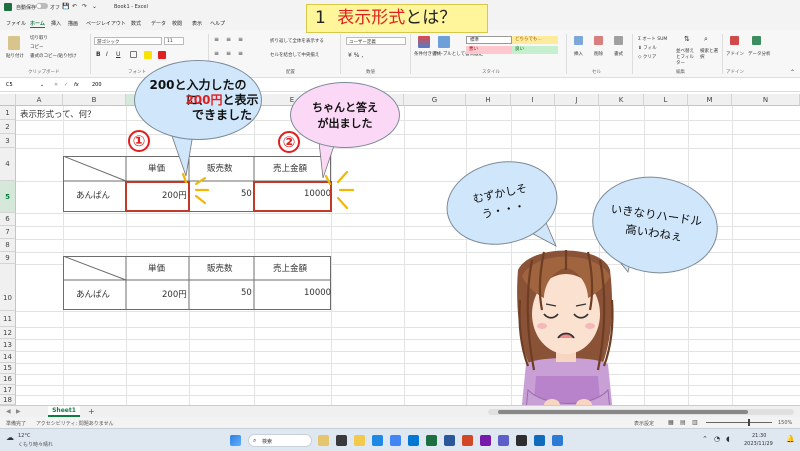 This screenshot has width=800, height=451. I want to click on task-view-icon, so click(341, 440).